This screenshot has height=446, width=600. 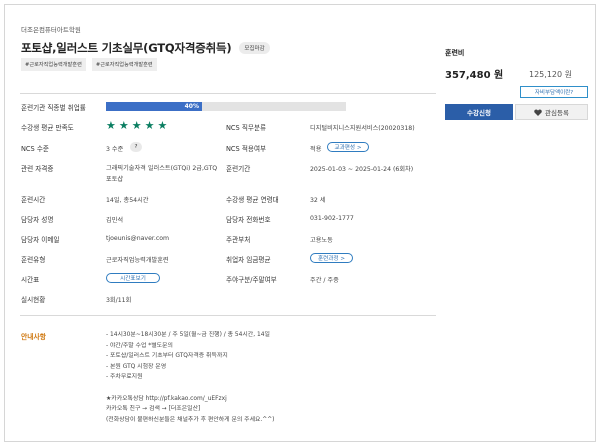 I want to click on hours-value: 14일, 총54시간, so click(x=127, y=200).